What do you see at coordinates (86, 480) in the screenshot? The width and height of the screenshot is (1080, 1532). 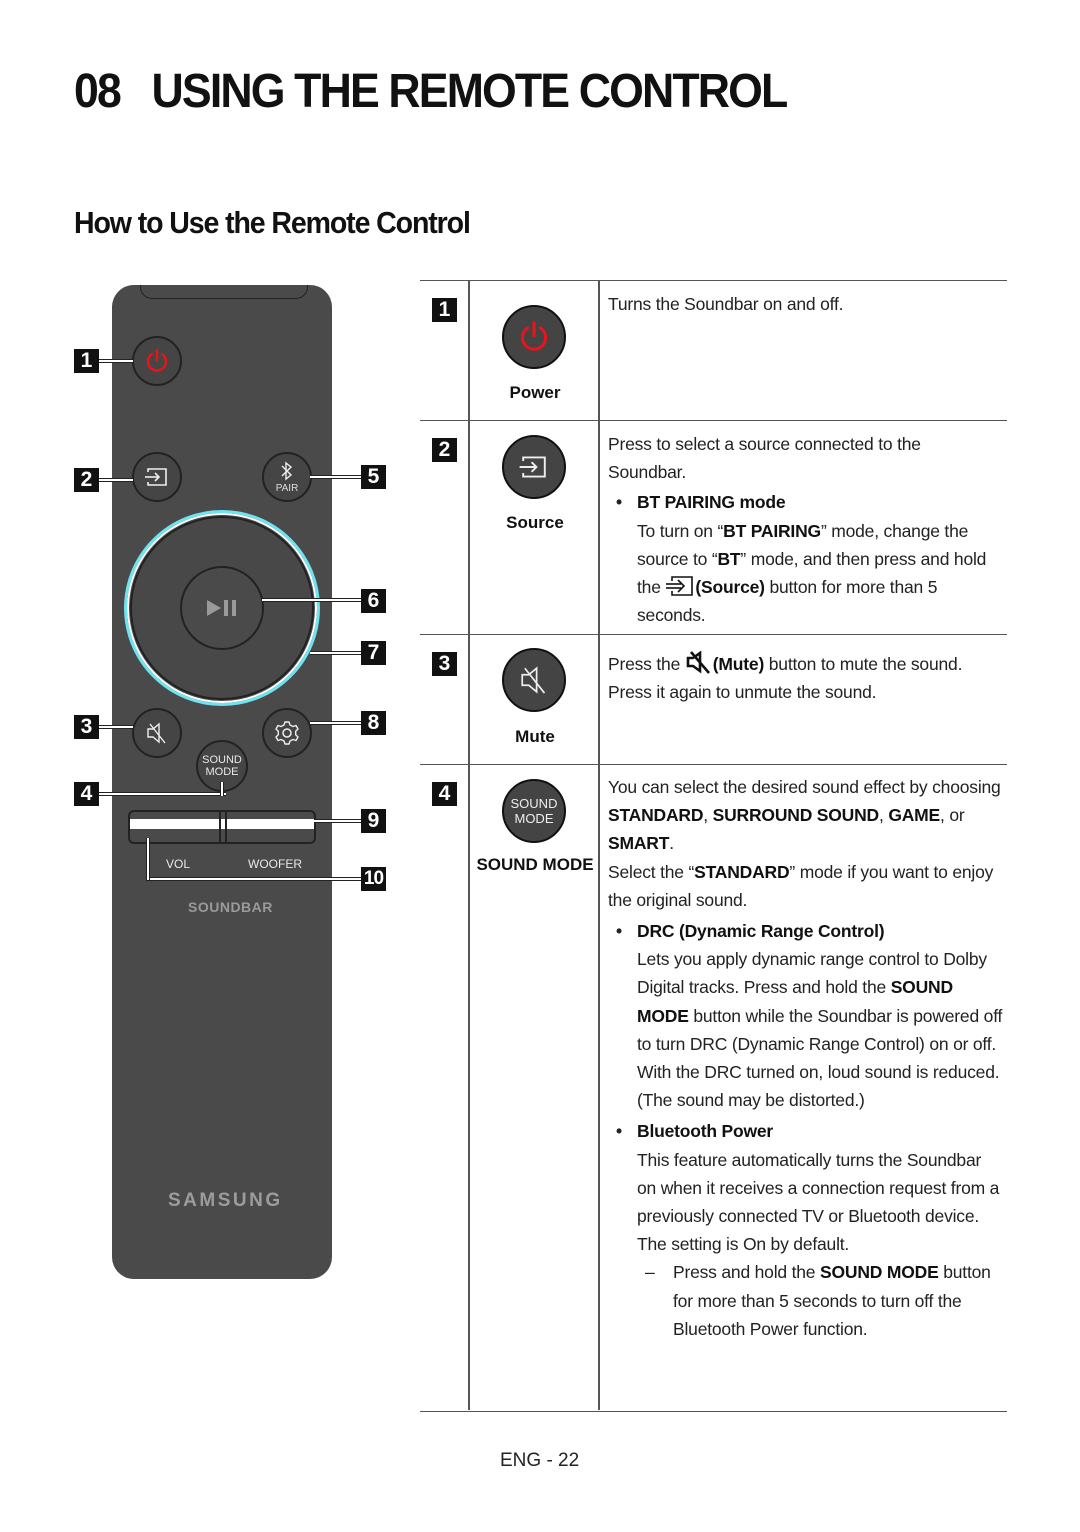 I see `callout-2: 2` at bounding box center [86, 480].